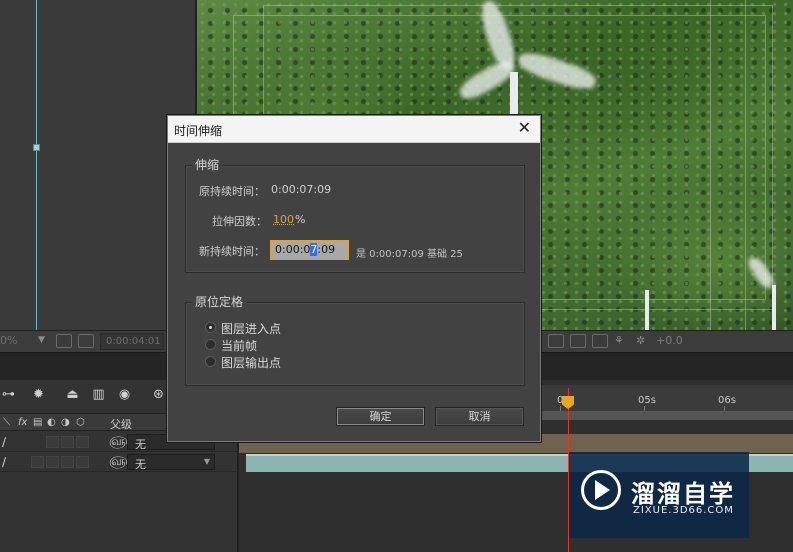  What do you see at coordinates (301, 189) in the screenshot?
I see `original-duration-value: 0:00:07:09` at bounding box center [301, 189].